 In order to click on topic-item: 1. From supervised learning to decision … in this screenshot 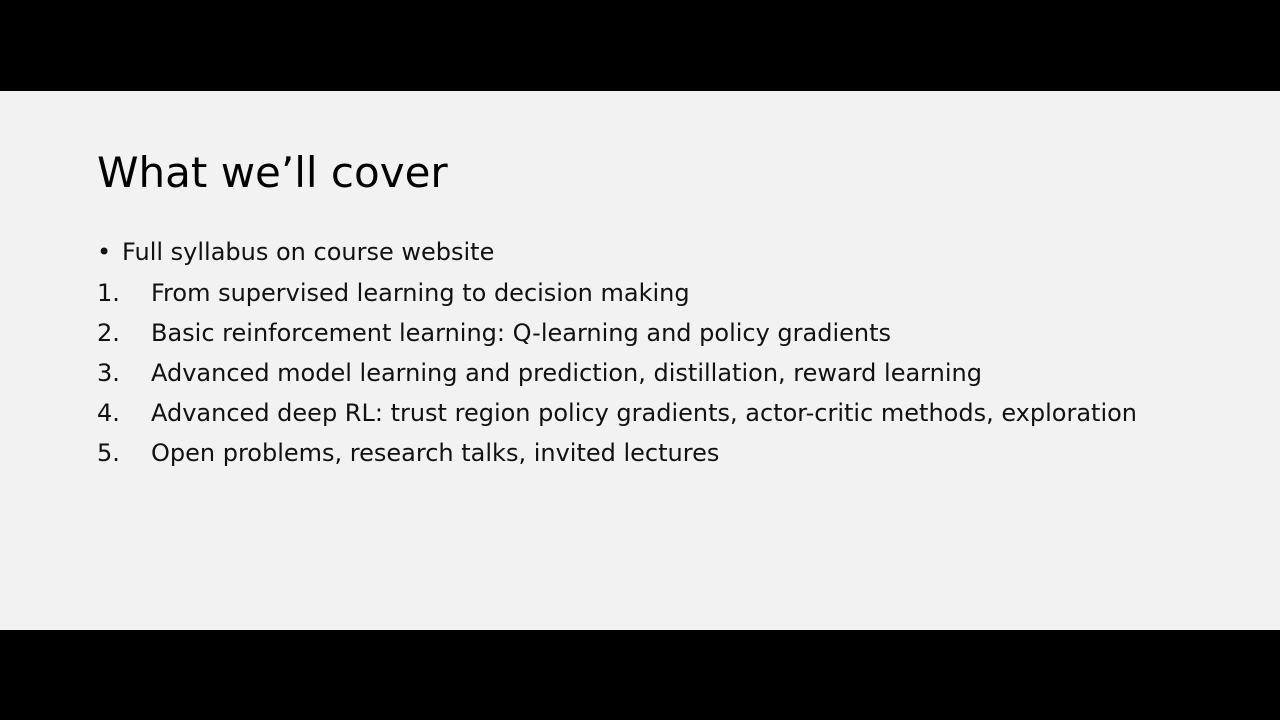, I will do `click(652, 293)`.